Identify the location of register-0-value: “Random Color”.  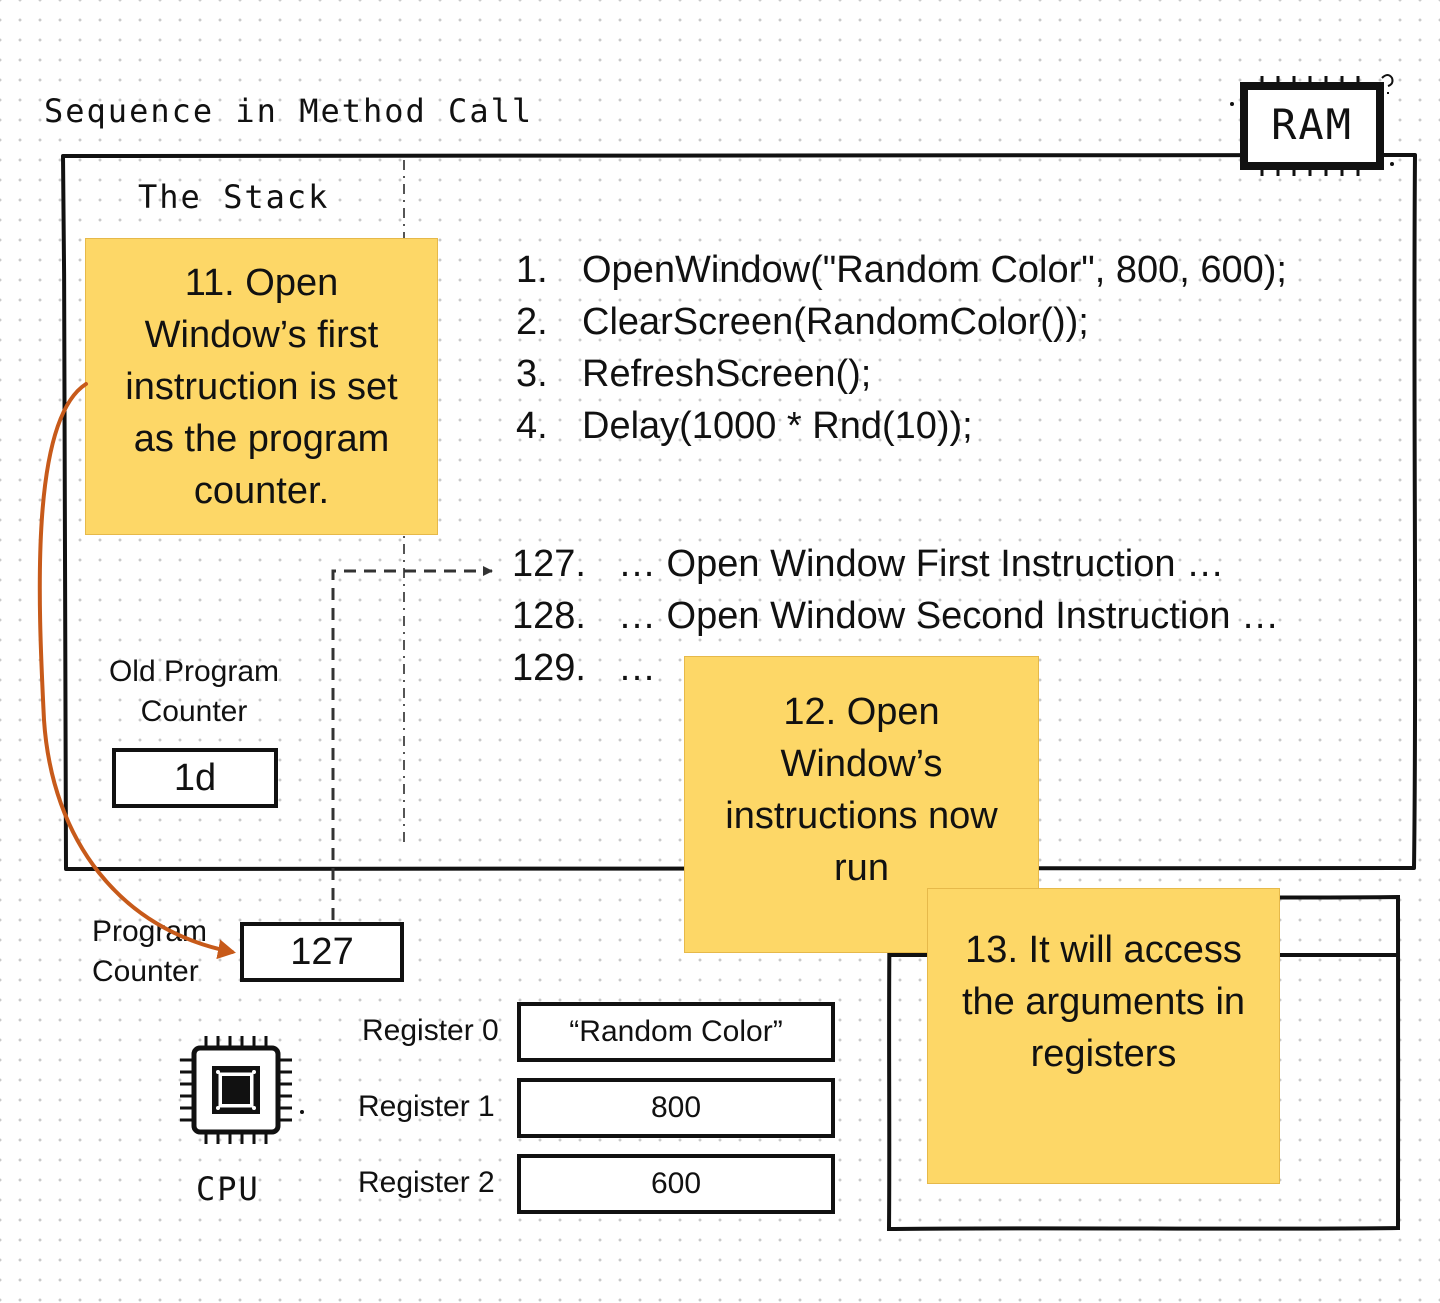
(676, 1032).